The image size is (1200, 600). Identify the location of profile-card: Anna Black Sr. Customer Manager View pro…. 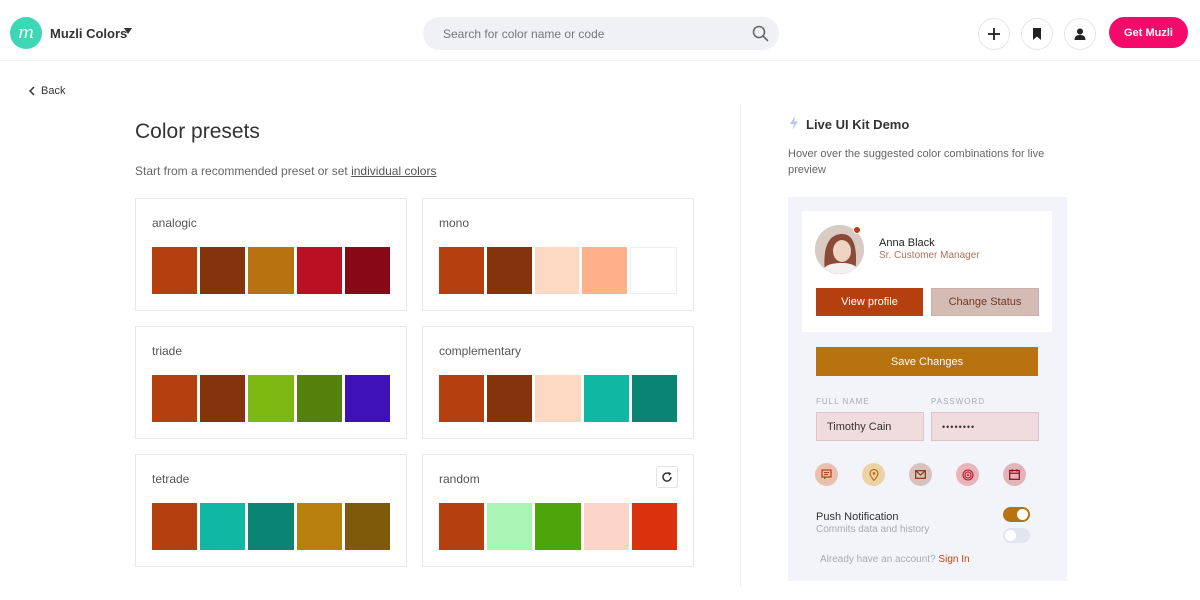
(927, 271).